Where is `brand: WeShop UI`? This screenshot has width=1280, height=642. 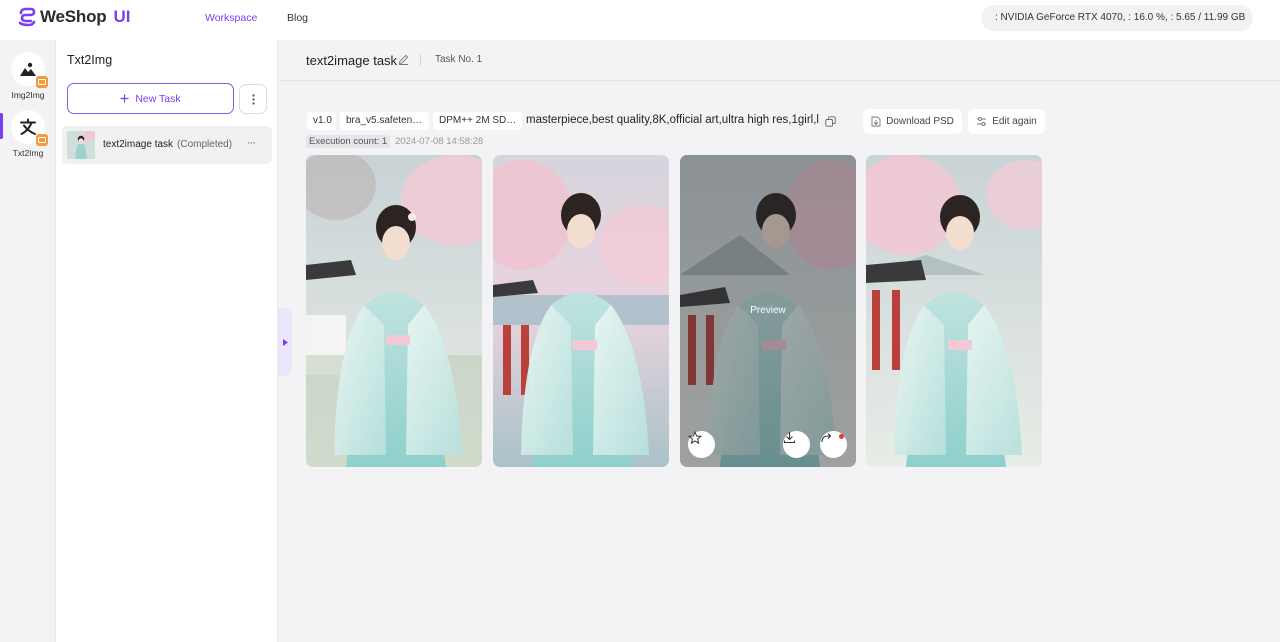
brand: WeShop UI is located at coordinates (74, 17).